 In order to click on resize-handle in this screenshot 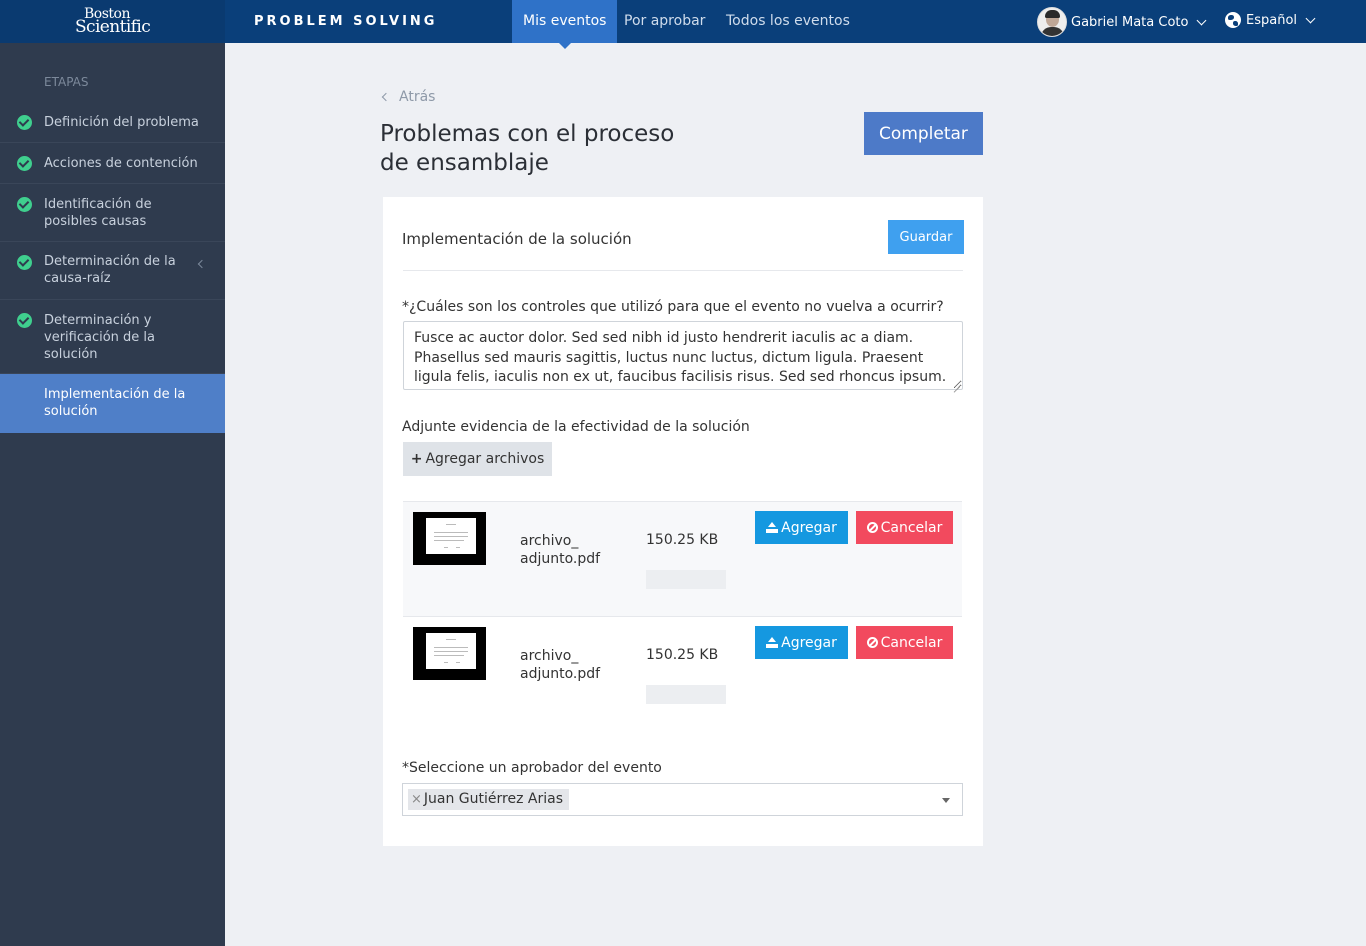, I will do `click(956, 383)`.